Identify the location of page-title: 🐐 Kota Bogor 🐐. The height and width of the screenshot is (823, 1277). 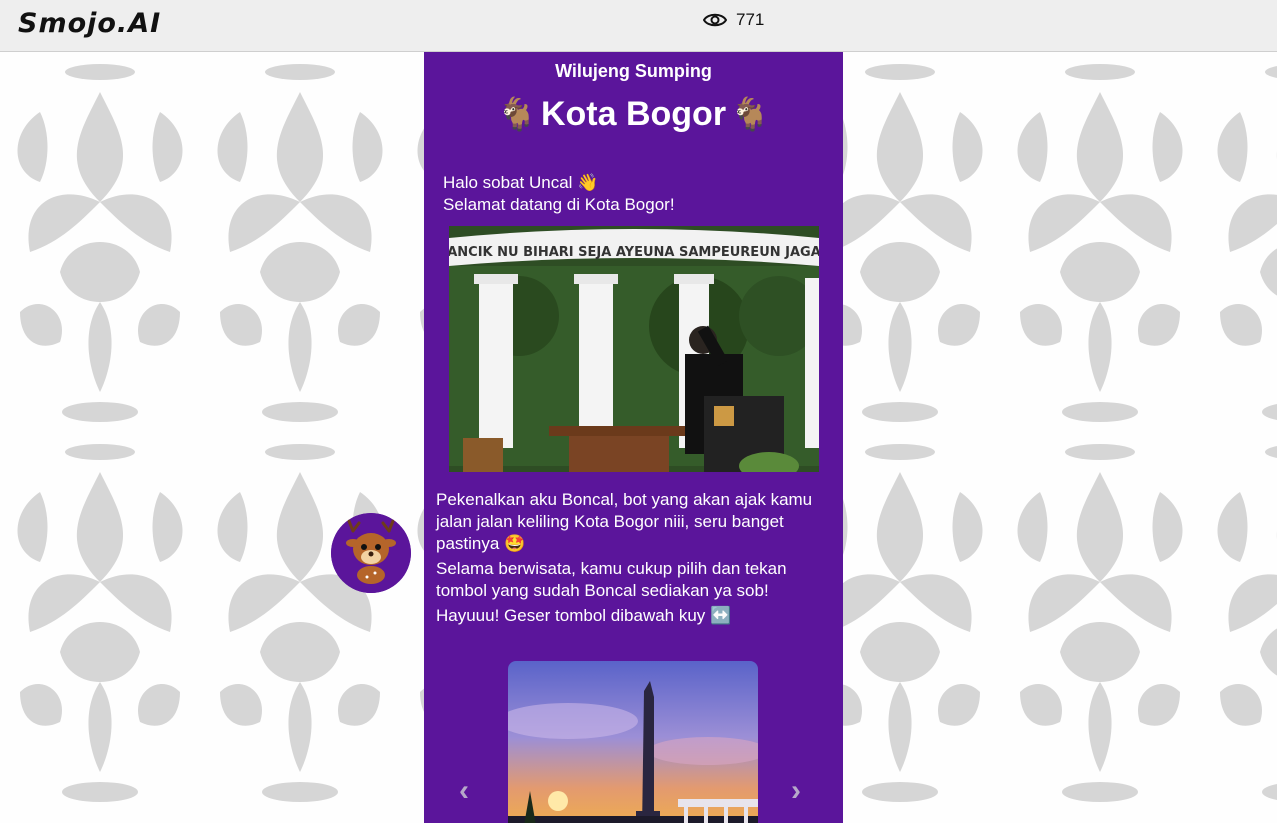
(633, 114).